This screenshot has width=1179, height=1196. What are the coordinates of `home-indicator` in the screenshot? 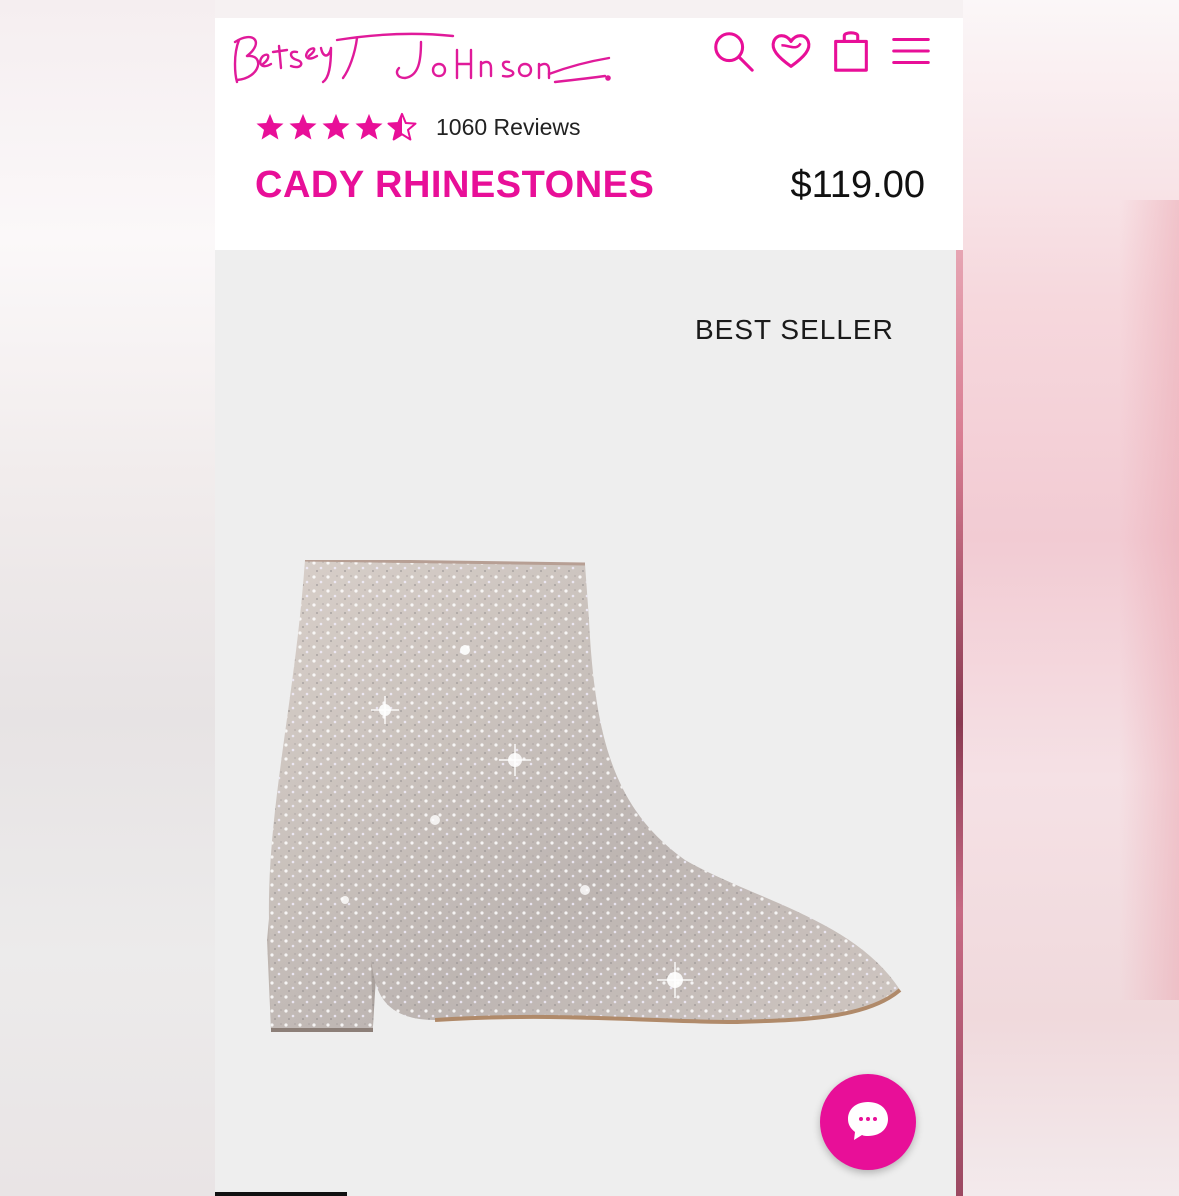 It's located at (281, 1194).